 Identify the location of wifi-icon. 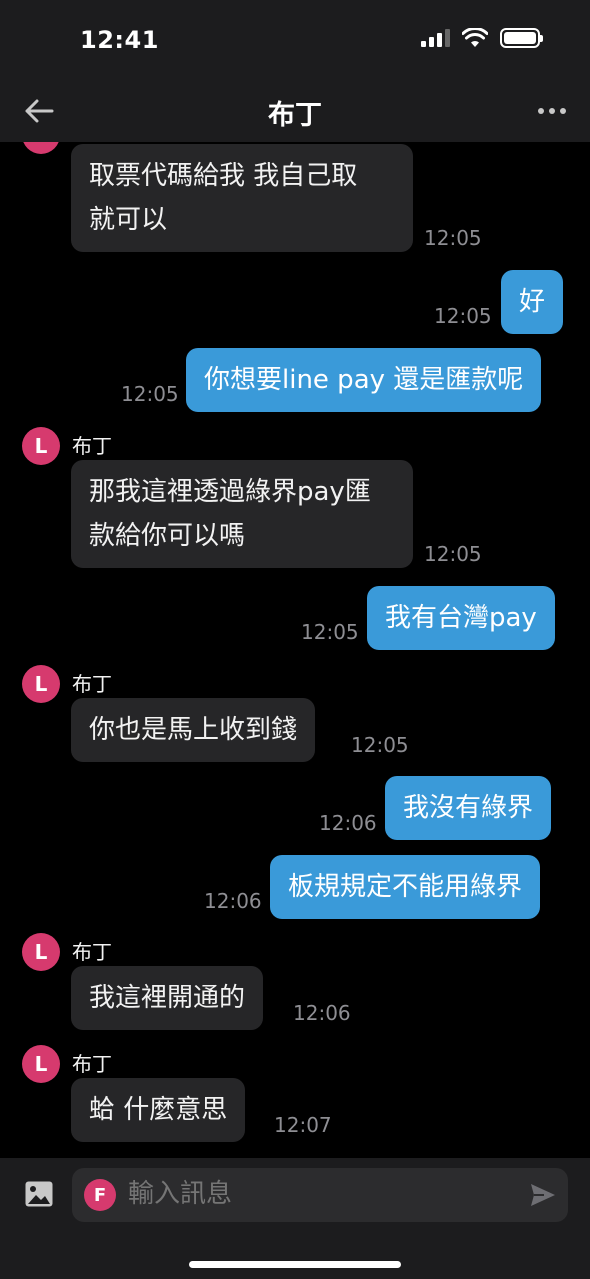
(475, 37).